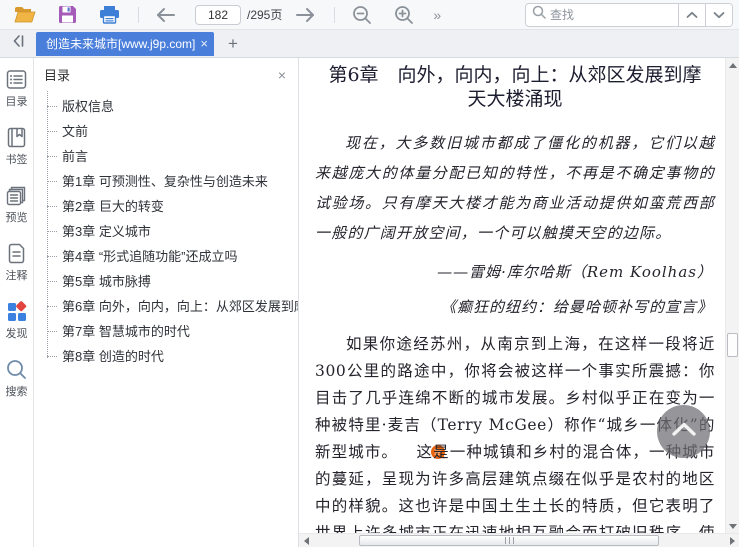 The height and width of the screenshot is (547, 739). I want to click on sidebar-item-label: 目录, so click(16, 102).